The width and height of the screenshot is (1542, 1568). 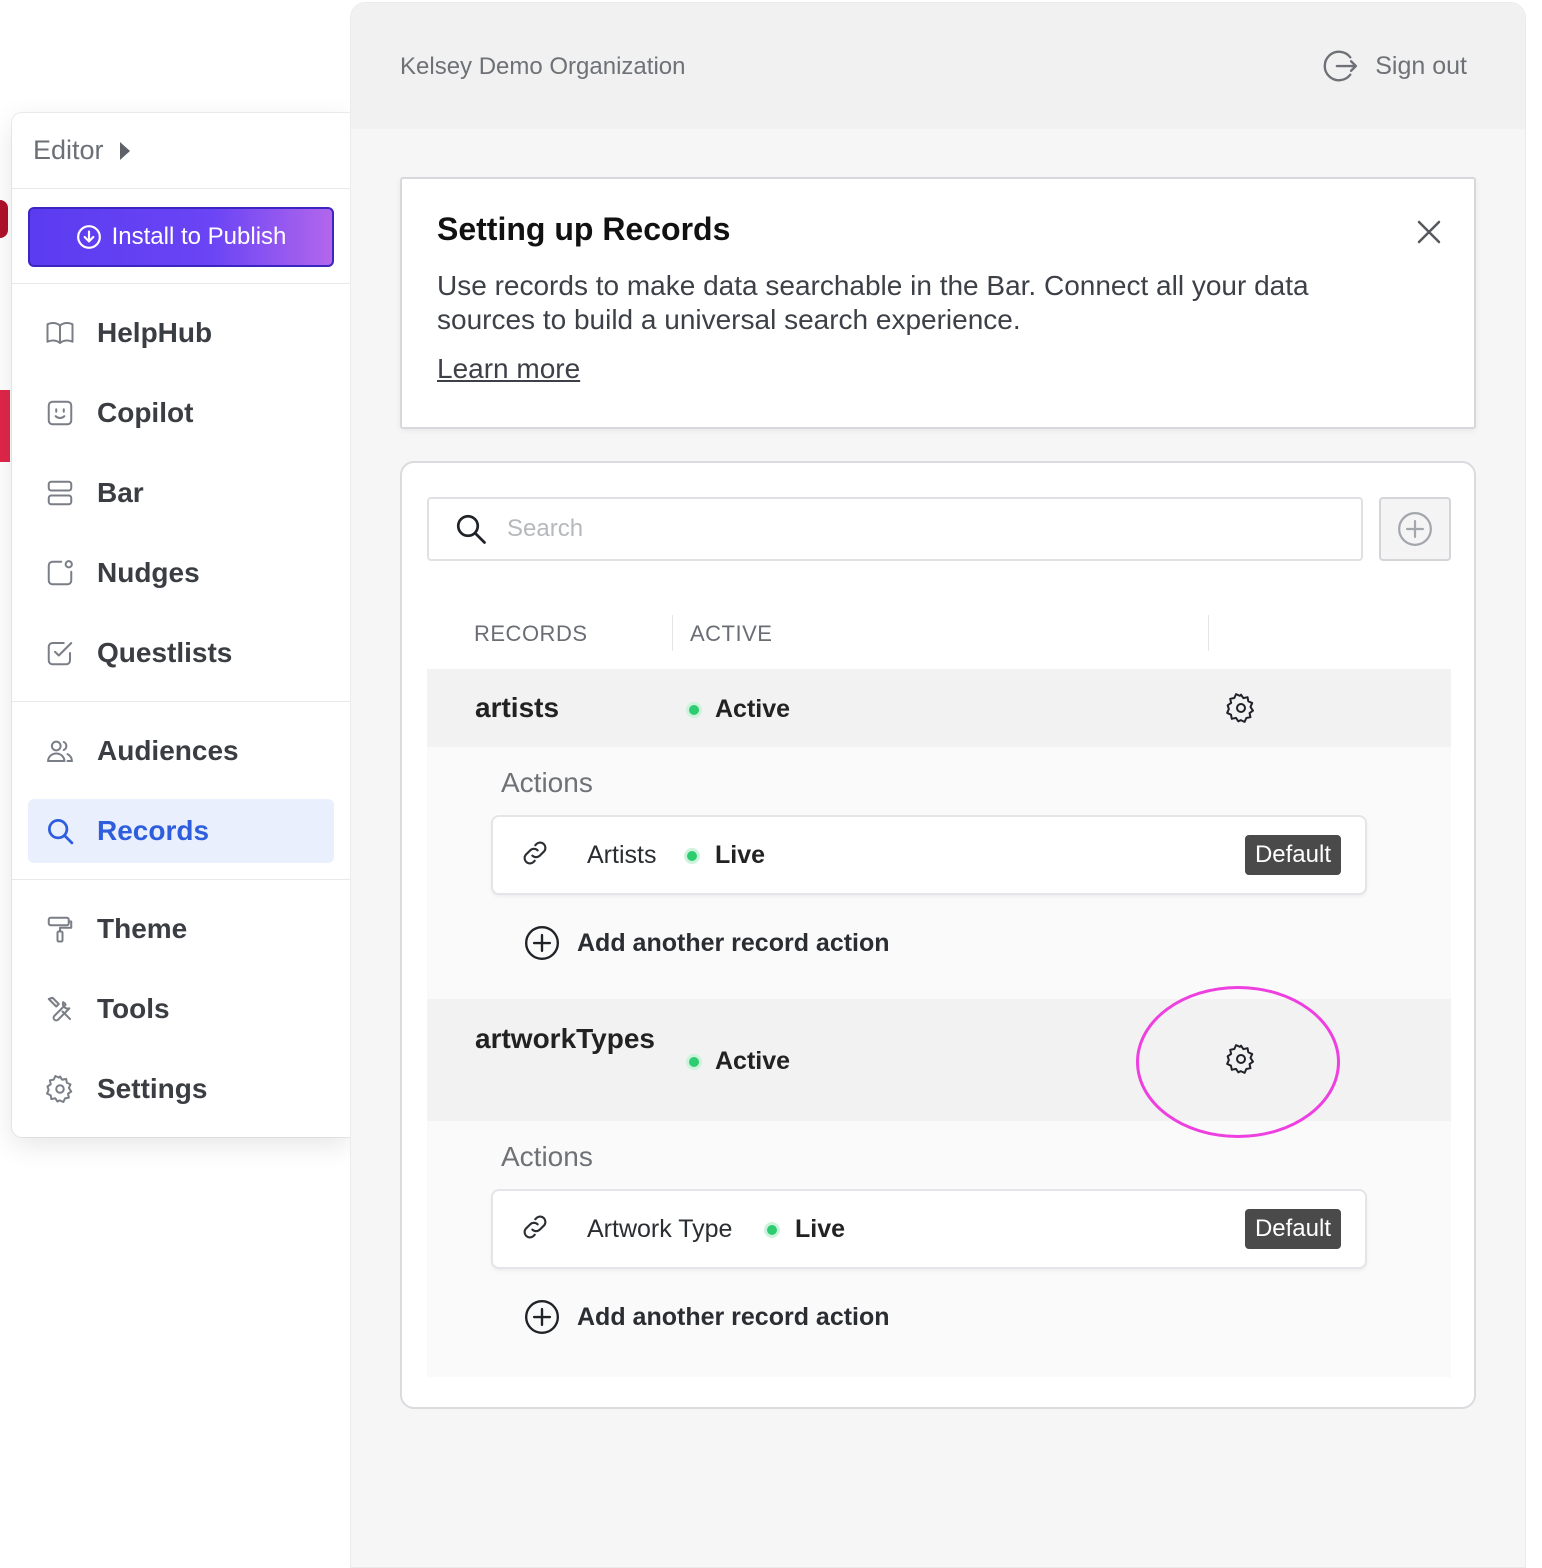 What do you see at coordinates (622, 855) in the screenshot?
I see `action-name: Artists` at bounding box center [622, 855].